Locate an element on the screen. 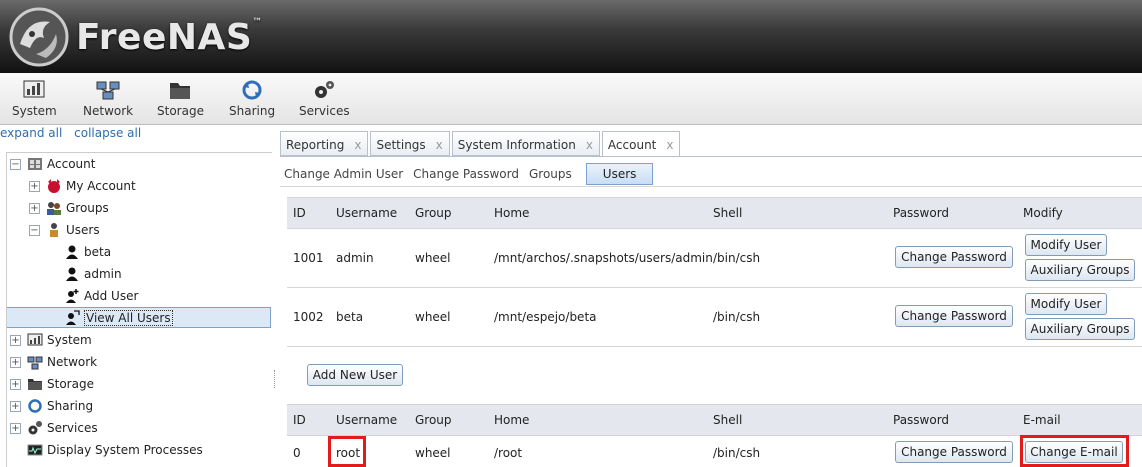 The width and height of the screenshot is (1142, 467). change-email-highlight is located at coordinates (1074, 451).